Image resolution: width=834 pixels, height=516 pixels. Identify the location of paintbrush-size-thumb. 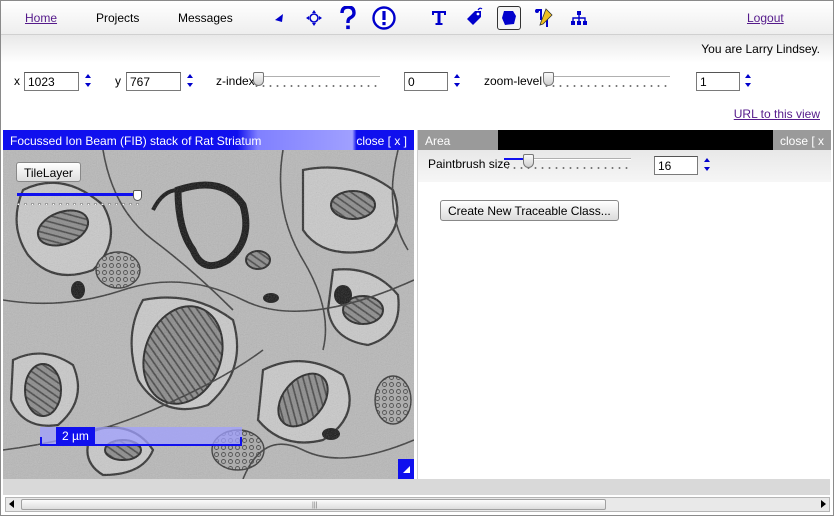
(528, 161).